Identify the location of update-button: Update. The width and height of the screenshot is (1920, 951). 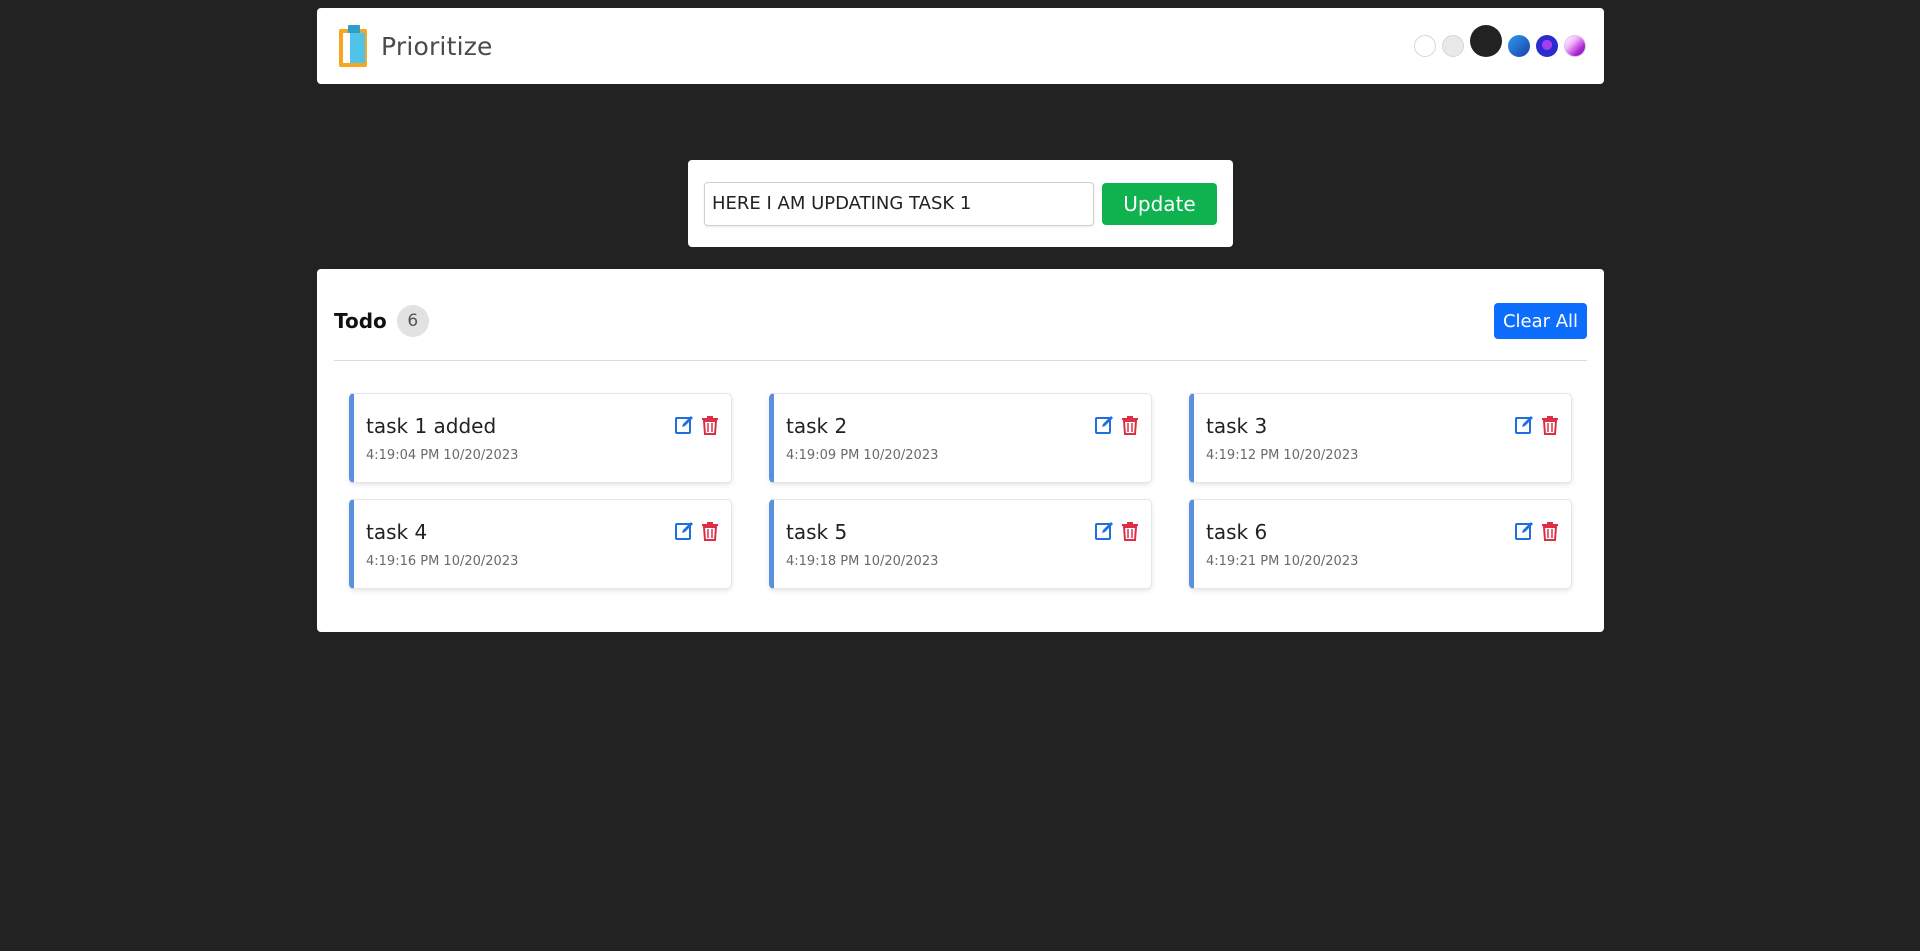
(1159, 203).